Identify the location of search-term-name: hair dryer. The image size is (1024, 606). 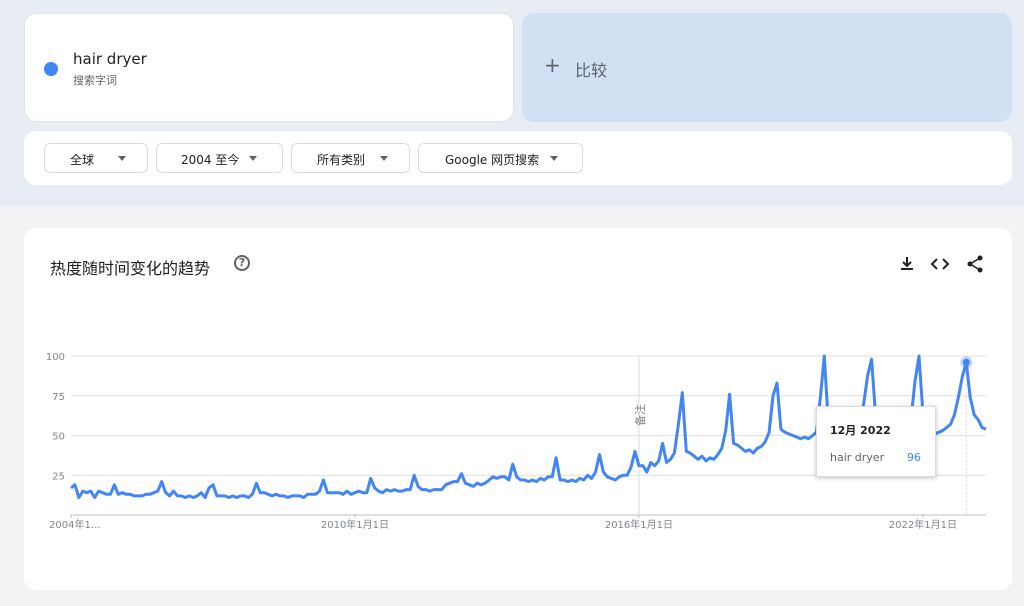
(110, 59).